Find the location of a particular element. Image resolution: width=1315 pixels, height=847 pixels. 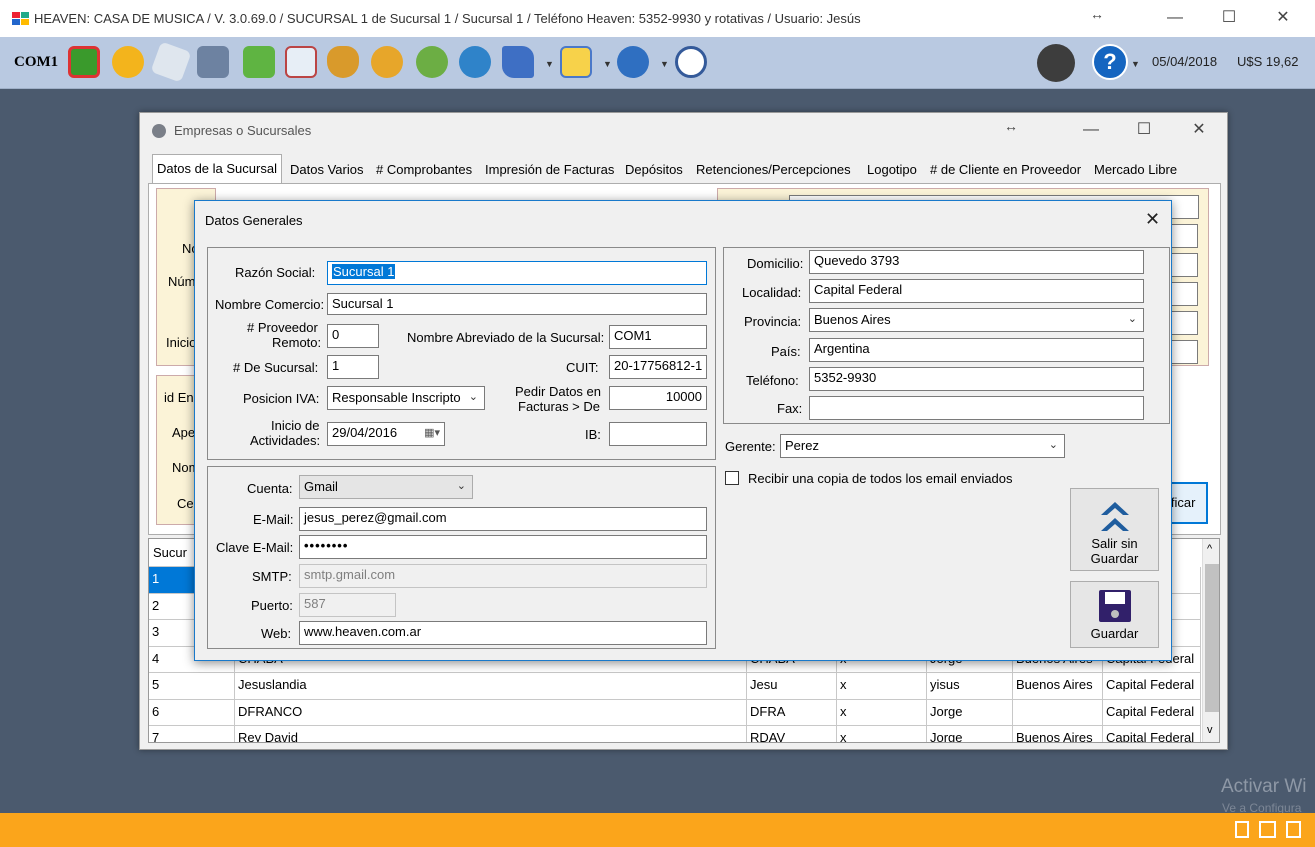

bg-label: id En is located at coordinates (179, 397).